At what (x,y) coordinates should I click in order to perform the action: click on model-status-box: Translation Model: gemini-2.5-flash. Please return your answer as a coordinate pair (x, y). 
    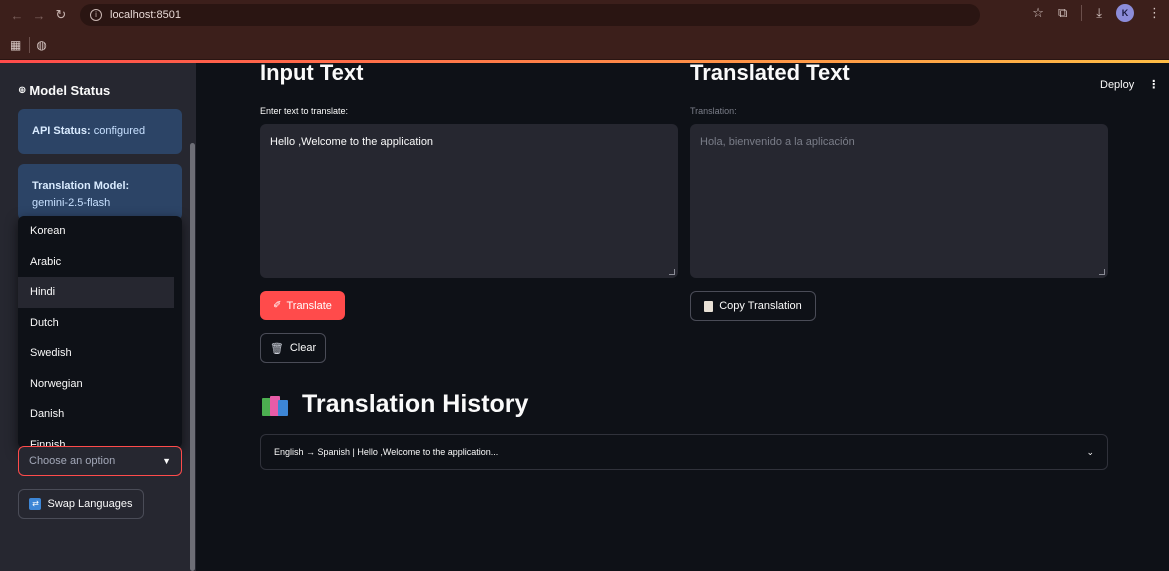
    Looking at the image, I should click on (100, 192).